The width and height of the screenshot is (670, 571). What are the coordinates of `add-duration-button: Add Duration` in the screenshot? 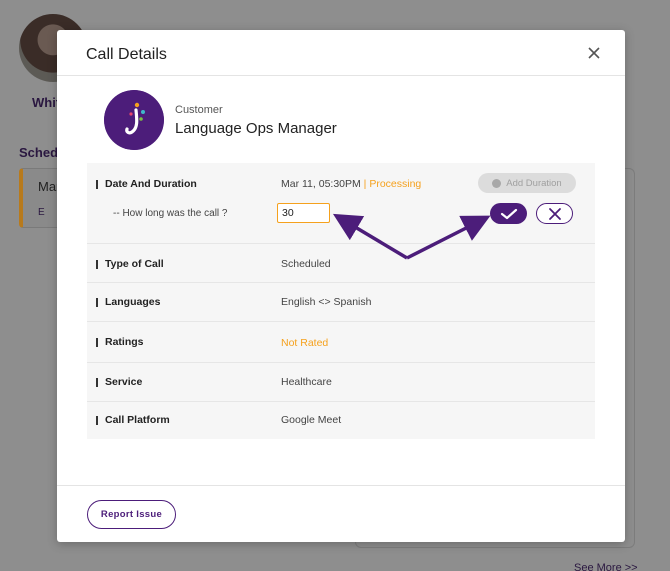 It's located at (527, 183).